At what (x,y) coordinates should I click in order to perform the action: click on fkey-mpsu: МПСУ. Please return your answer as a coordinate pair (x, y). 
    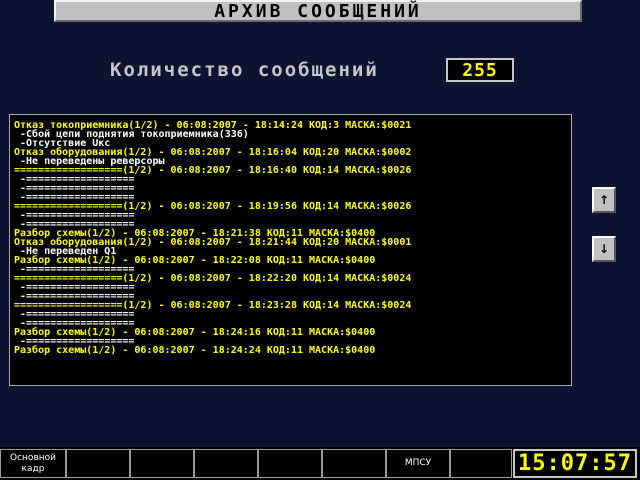
    Looking at the image, I should click on (418, 463).